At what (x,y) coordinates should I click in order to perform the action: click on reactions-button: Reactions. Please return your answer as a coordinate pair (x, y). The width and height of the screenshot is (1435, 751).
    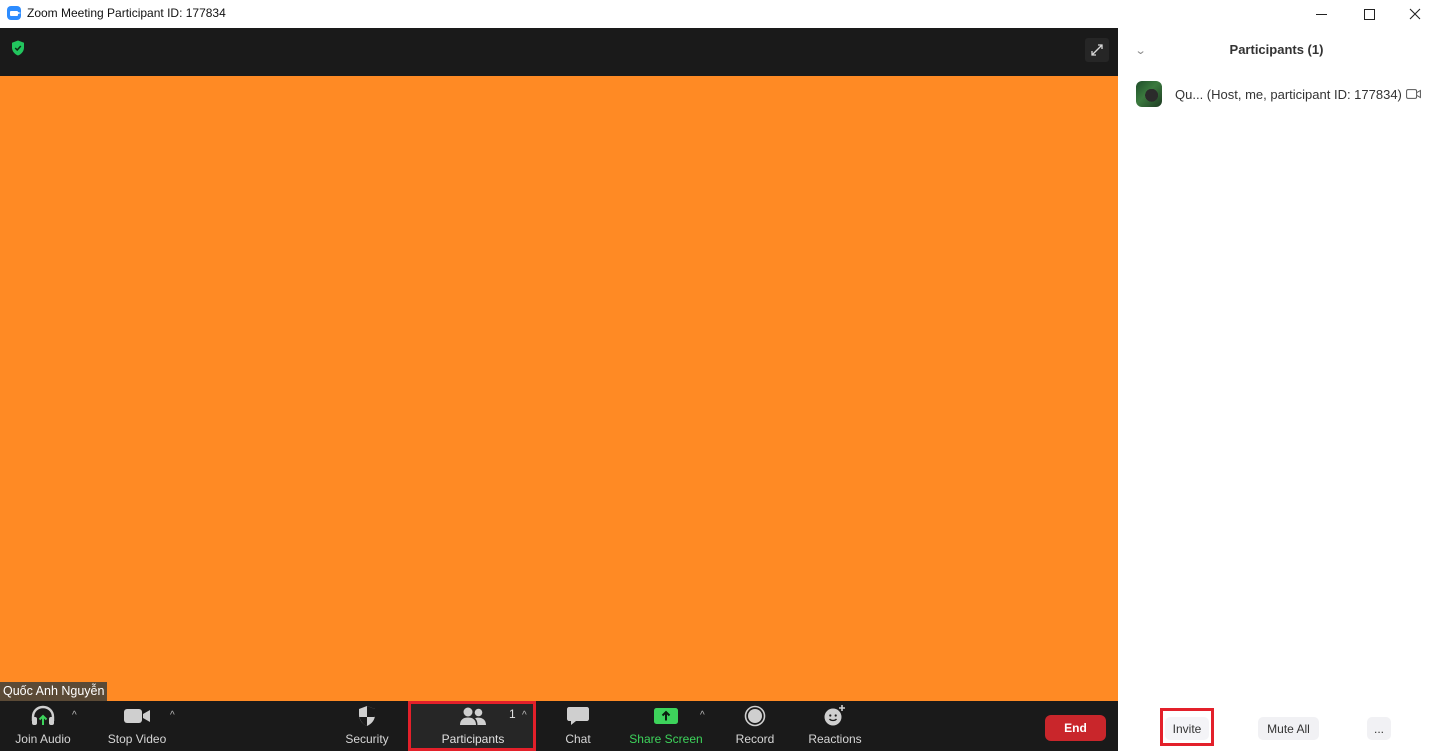
    Looking at the image, I should click on (835, 726).